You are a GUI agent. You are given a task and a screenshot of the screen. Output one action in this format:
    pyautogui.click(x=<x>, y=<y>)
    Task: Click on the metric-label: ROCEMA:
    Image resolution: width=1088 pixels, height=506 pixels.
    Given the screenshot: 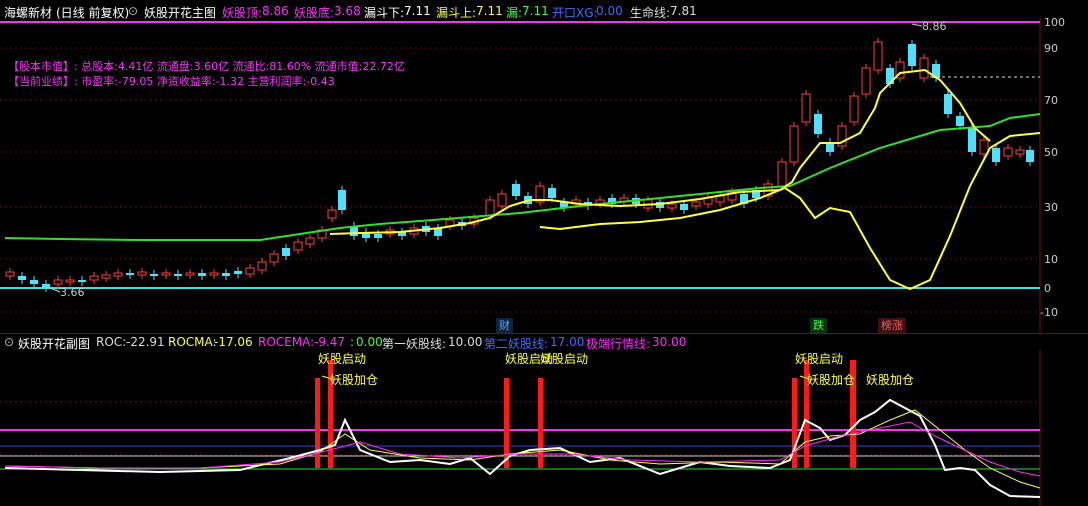 What is the action you would take?
    pyautogui.click(x=286, y=342)
    